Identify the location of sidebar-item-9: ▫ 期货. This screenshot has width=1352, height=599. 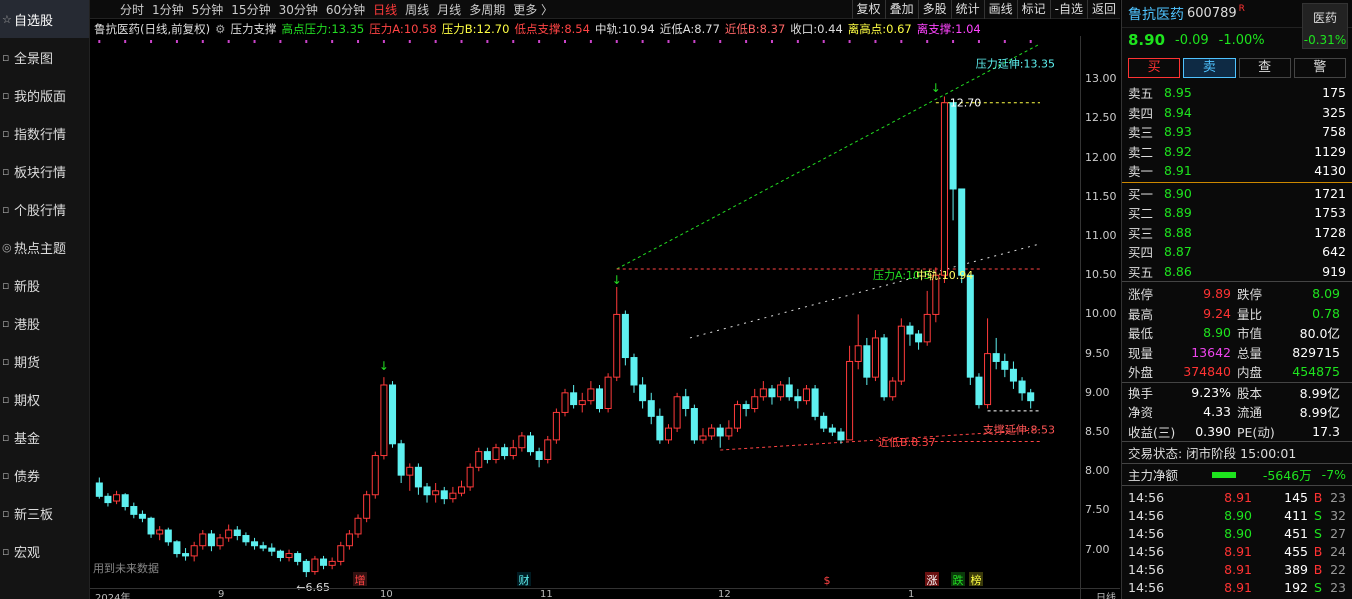
(44, 361).